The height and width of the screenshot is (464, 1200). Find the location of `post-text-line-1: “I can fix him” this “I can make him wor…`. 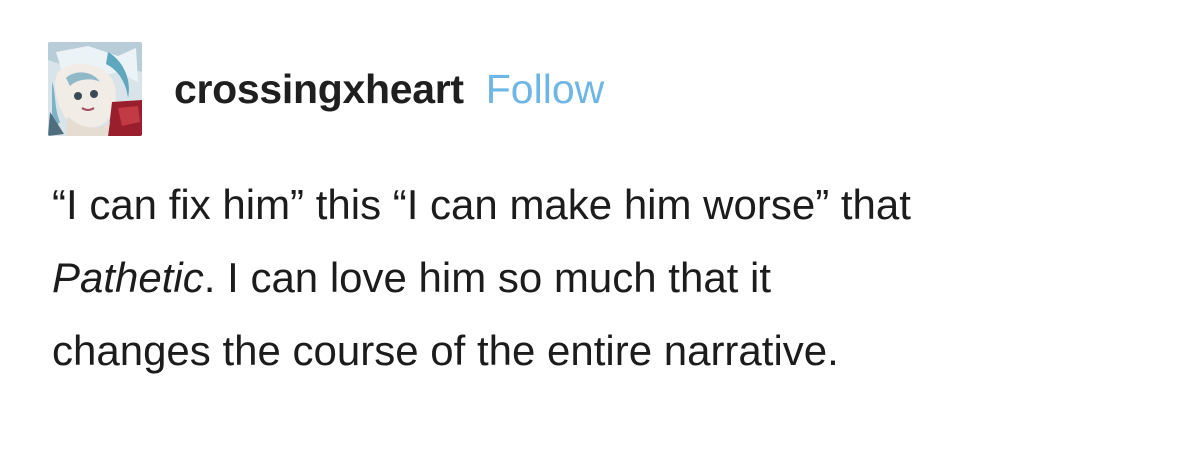

post-text-line-1: “I can fix him” this “I can make him wor… is located at coordinates (481, 204).